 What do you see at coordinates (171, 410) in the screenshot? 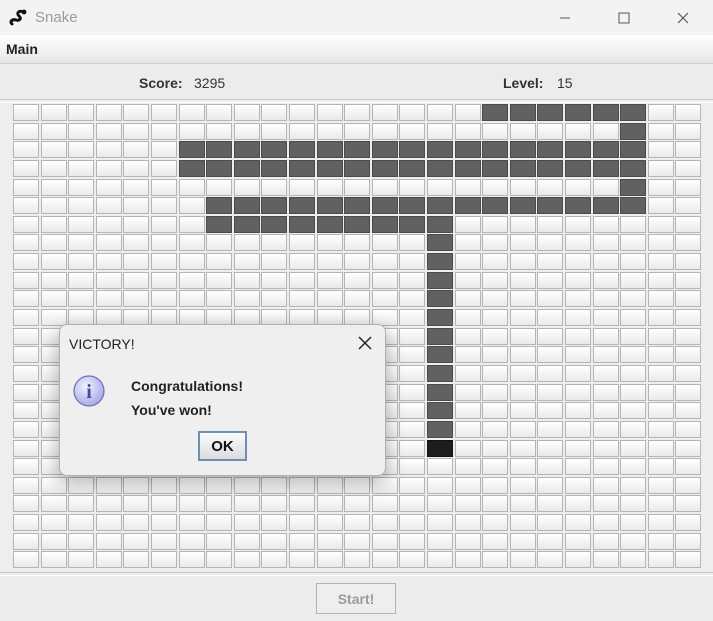
I see `dialog-message-line2: You've won!` at bounding box center [171, 410].